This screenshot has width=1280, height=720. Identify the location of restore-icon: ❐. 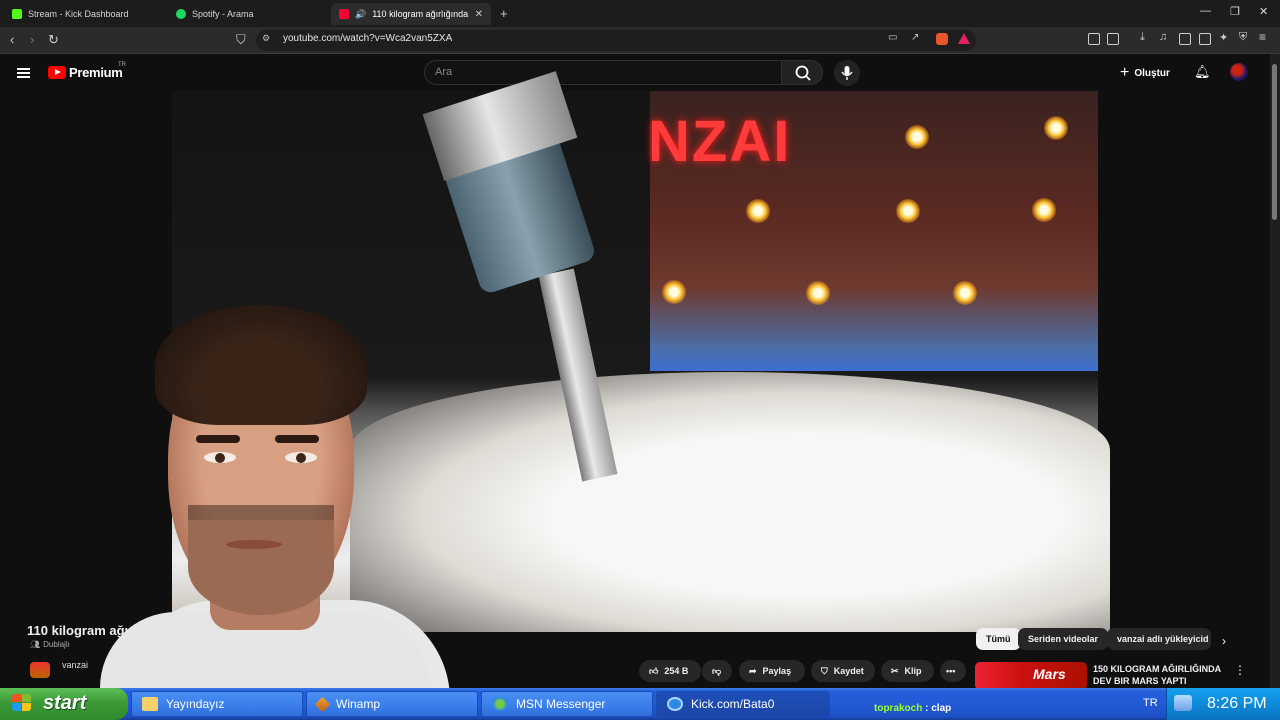
(1235, 11).